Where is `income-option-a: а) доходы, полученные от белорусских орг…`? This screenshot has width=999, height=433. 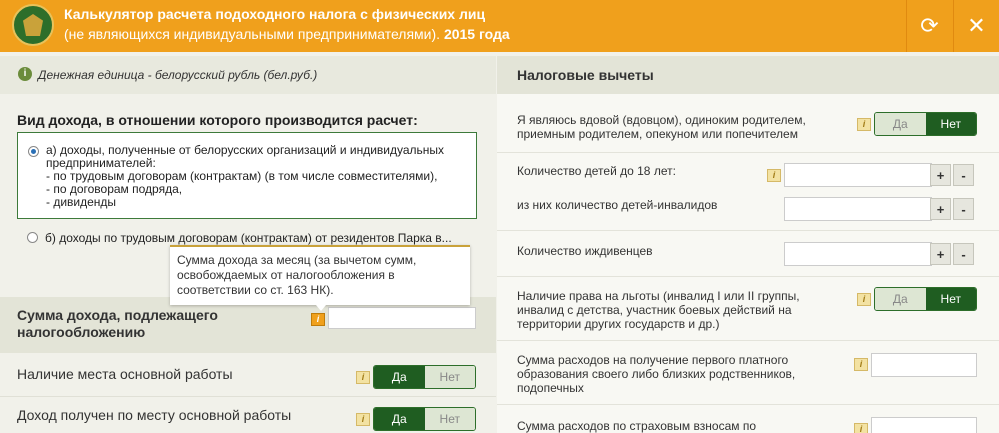 income-option-a: а) доходы, полученные от белорусских орг… is located at coordinates (247, 175).